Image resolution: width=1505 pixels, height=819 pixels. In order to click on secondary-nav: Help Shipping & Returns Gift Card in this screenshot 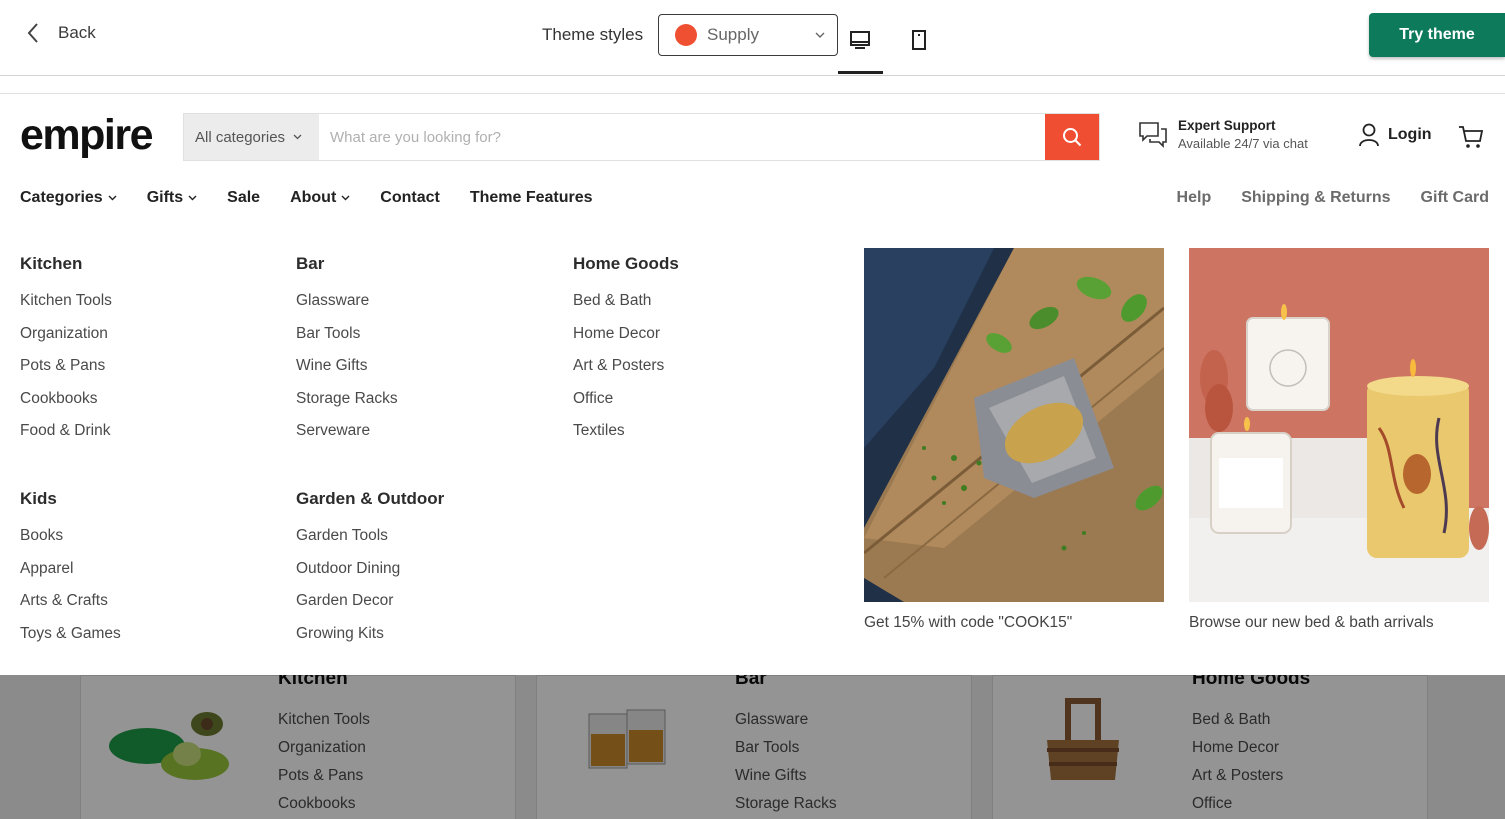, I will do `click(1333, 198)`.